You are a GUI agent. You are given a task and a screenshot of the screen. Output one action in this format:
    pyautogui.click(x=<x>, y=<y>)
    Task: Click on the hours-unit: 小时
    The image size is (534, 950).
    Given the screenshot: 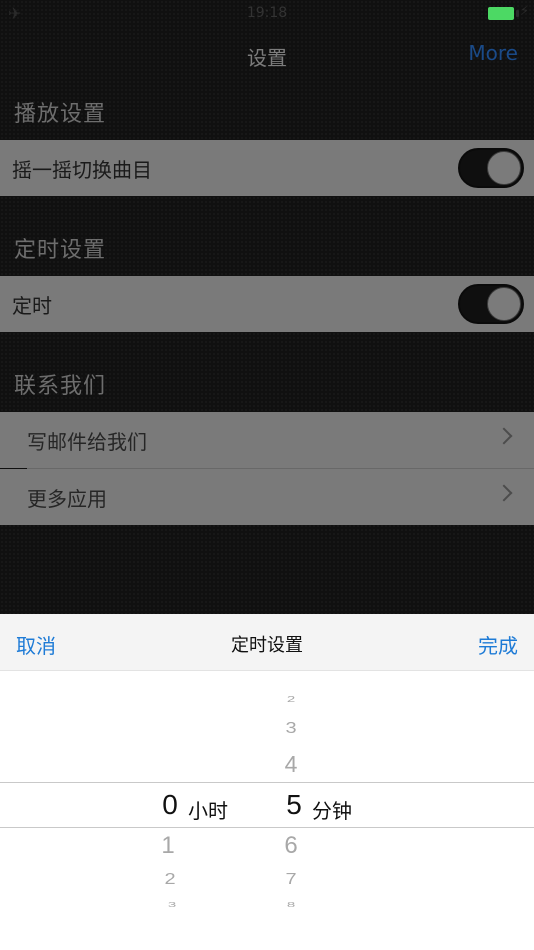 What is the action you would take?
    pyautogui.click(x=208, y=811)
    